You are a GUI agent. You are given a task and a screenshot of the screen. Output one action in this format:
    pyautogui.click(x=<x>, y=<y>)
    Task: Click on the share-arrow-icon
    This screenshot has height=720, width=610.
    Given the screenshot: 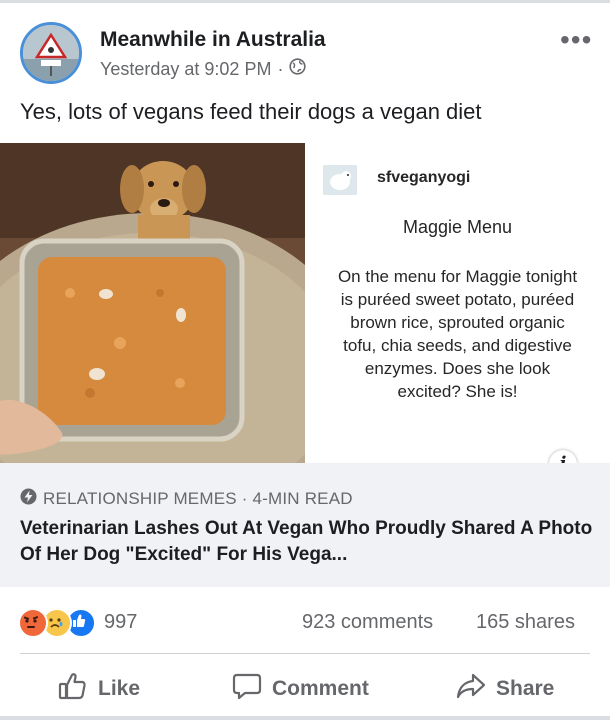 What is the action you would take?
    pyautogui.click(x=471, y=689)
    